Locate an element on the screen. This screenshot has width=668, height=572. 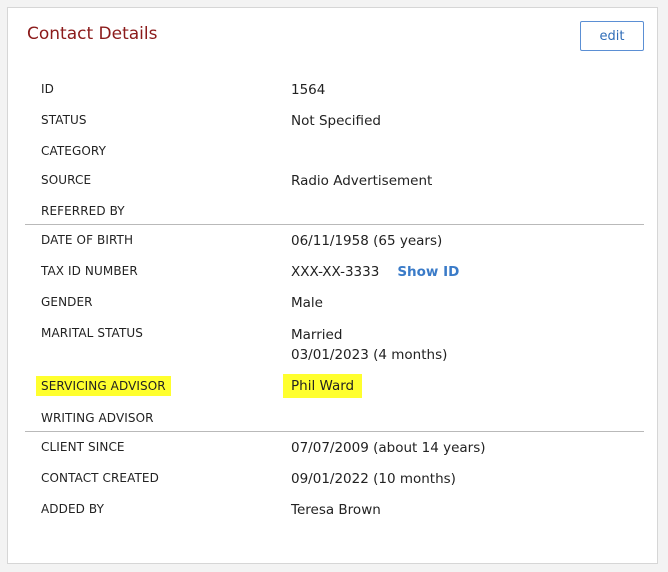
field-label: CLIENT SINCE is located at coordinates (83, 447).